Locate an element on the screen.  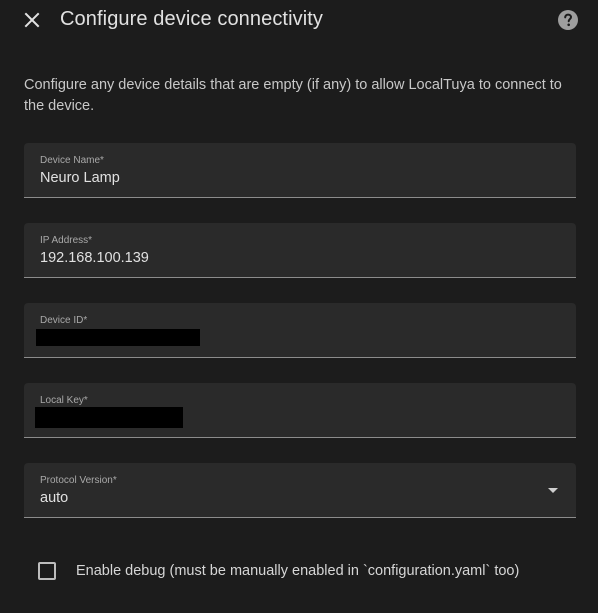
local-key-field: Local Key* is located at coordinates (300, 410).